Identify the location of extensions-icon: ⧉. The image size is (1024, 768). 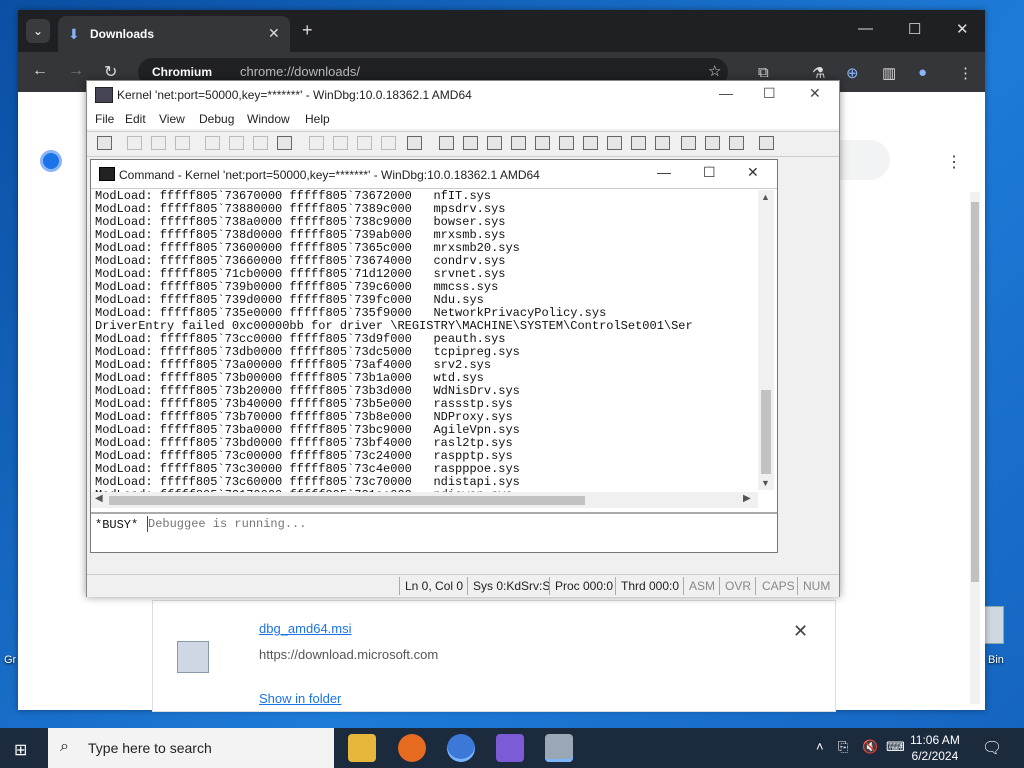
(763, 72).